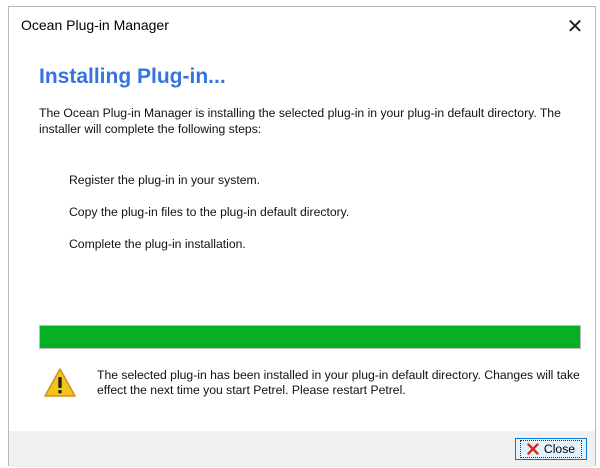 The image size is (600, 468). What do you see at coordinates (157, 244) in the screenshot?
I see `list-item: Complete the plug-in installation.` at bounding box center [157, 244].